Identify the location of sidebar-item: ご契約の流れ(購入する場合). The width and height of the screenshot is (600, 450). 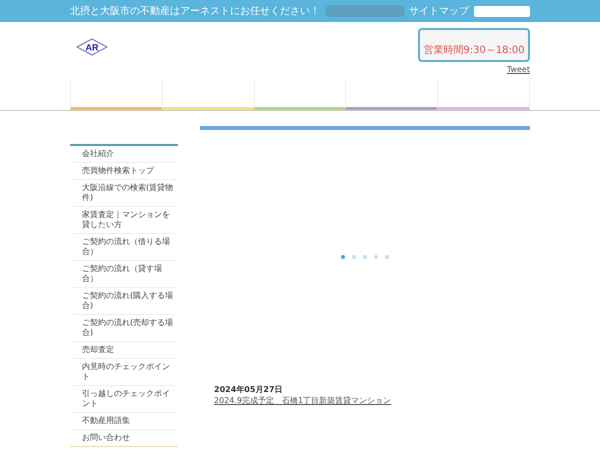
(124, 301).